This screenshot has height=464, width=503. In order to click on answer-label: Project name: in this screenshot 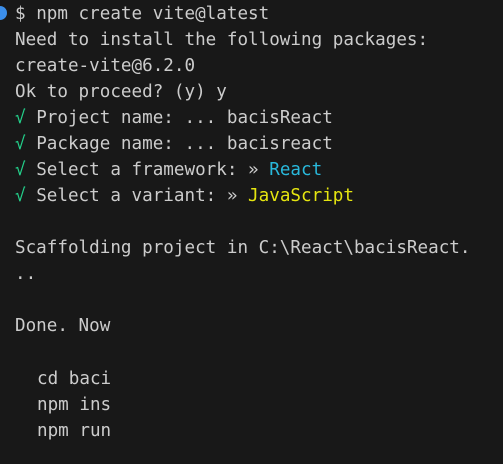, I will do `click(105, 118)`.